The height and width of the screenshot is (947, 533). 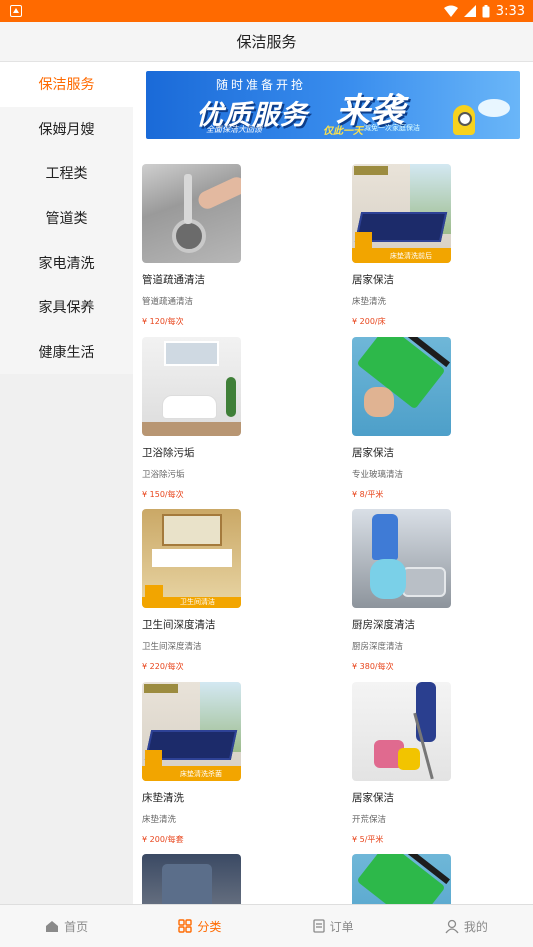 I want to click on status-left, so click(x=16, y=11).